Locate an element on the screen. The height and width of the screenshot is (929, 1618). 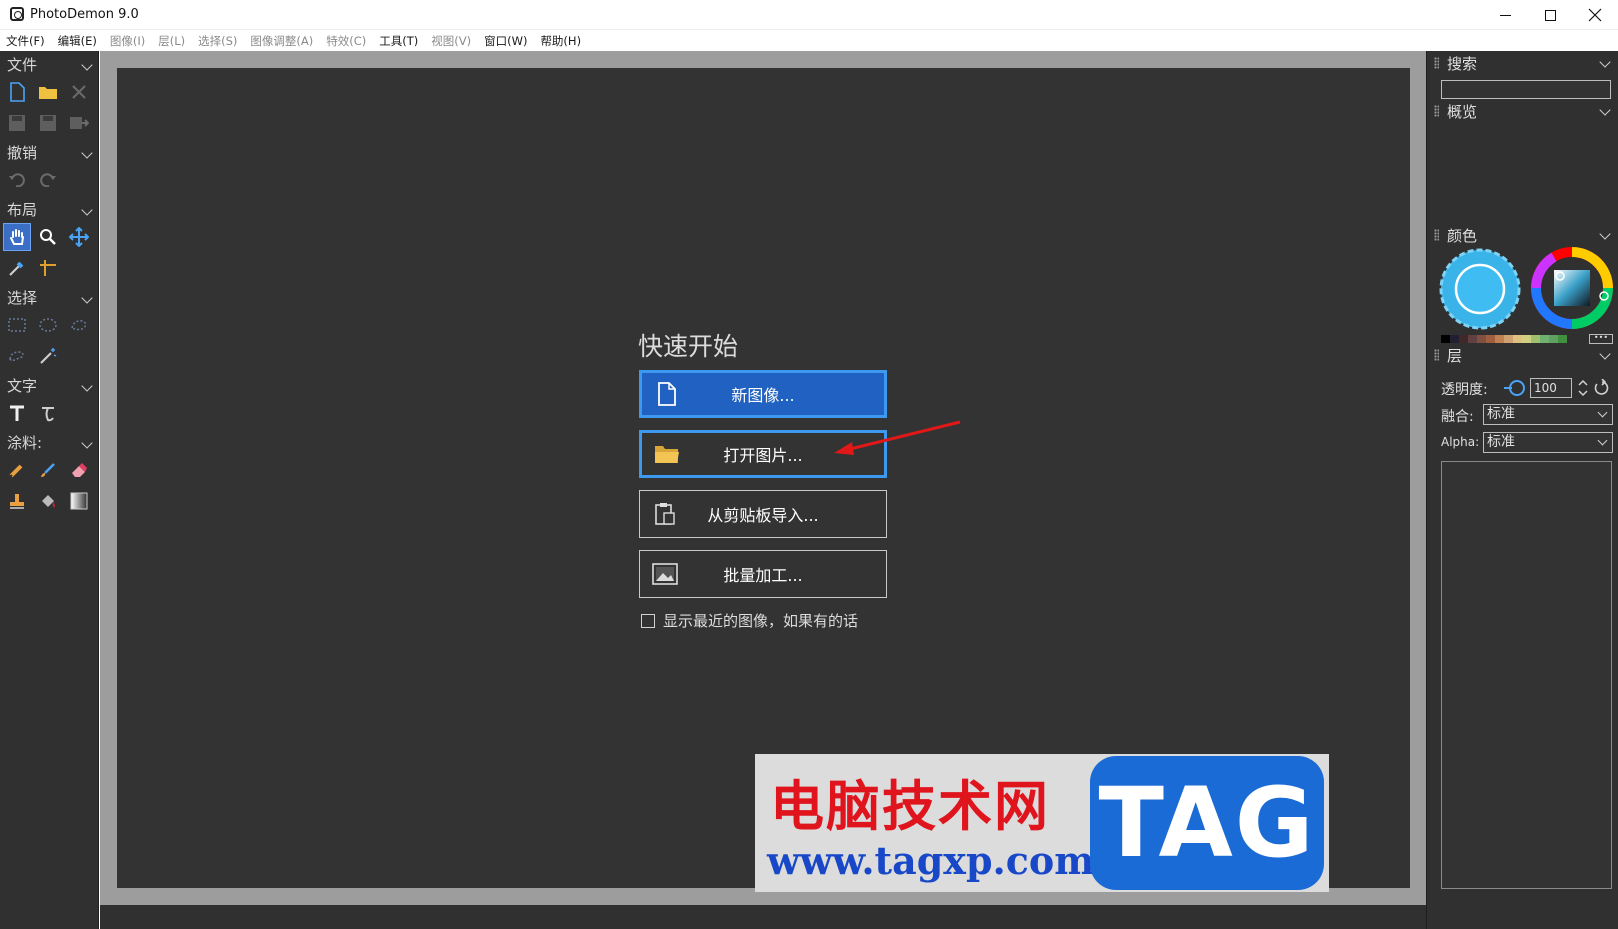
section-file: 文件 is located at coordinates (49, 64).